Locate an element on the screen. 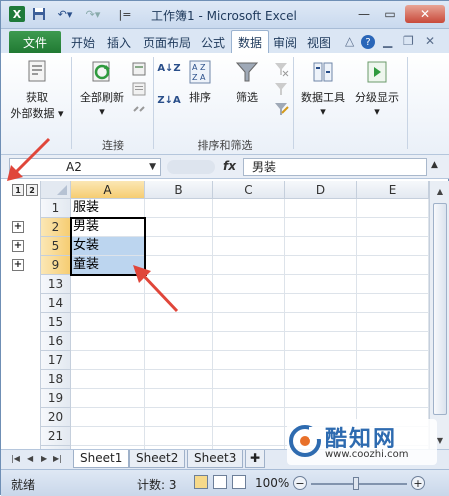  filter-button: 筛选 is located at coordinates (247, 82).